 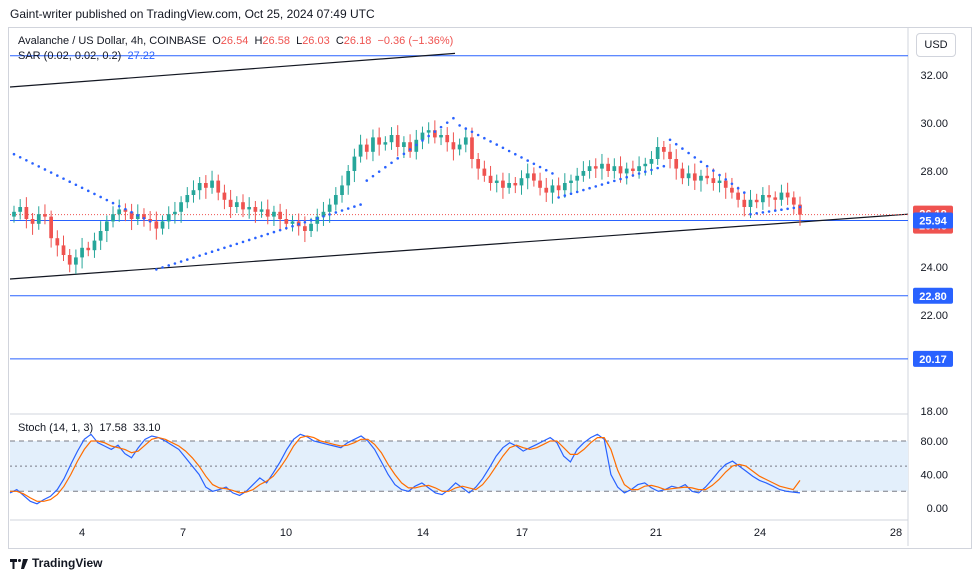 I want to click on high-value: 26.58, so click(x=276, y=41).